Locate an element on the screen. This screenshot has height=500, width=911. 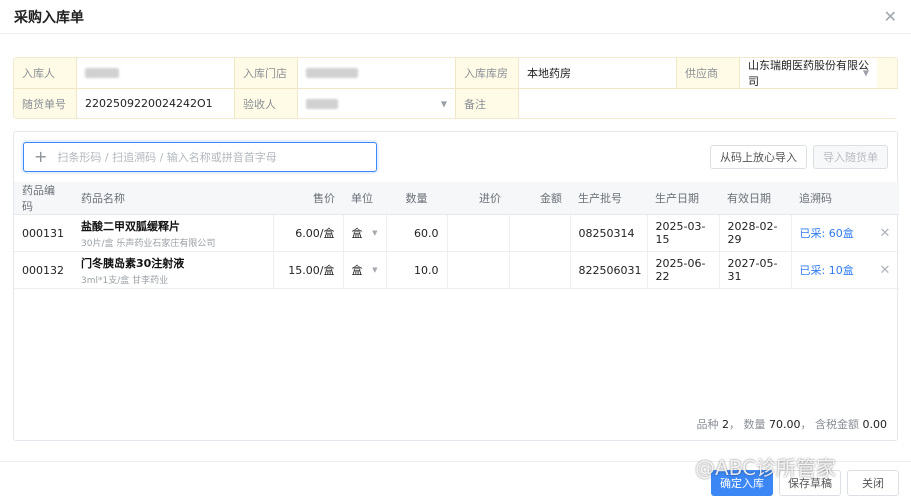
cell-code: 000132 is located at coordinates (43, 270).